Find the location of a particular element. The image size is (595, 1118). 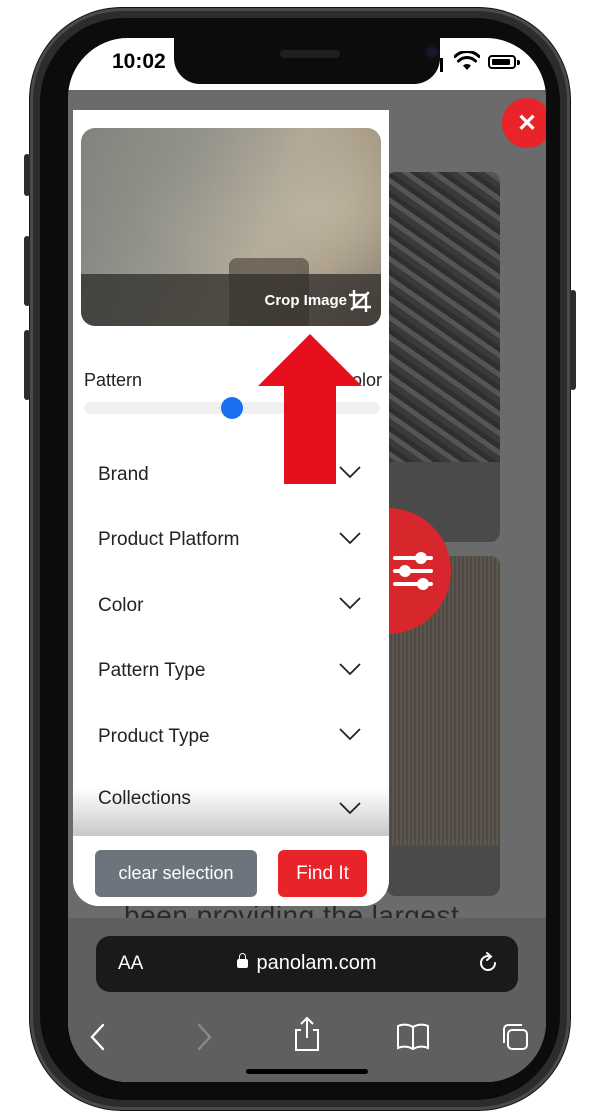

filter-label: Collections is located at coordinates (144, 798).